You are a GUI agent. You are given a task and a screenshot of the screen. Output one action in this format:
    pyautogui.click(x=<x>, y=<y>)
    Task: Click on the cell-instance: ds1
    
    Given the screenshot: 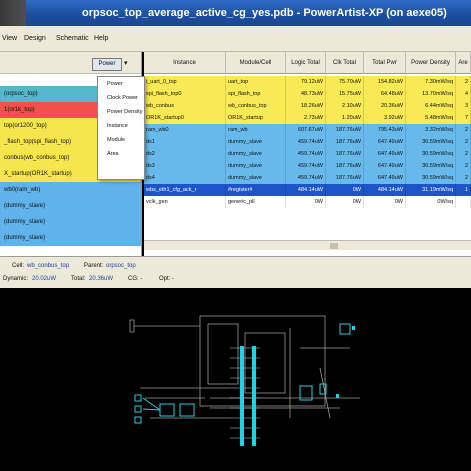 What is the action you would take?
    pyautogui.click(x=185, y=142)
    